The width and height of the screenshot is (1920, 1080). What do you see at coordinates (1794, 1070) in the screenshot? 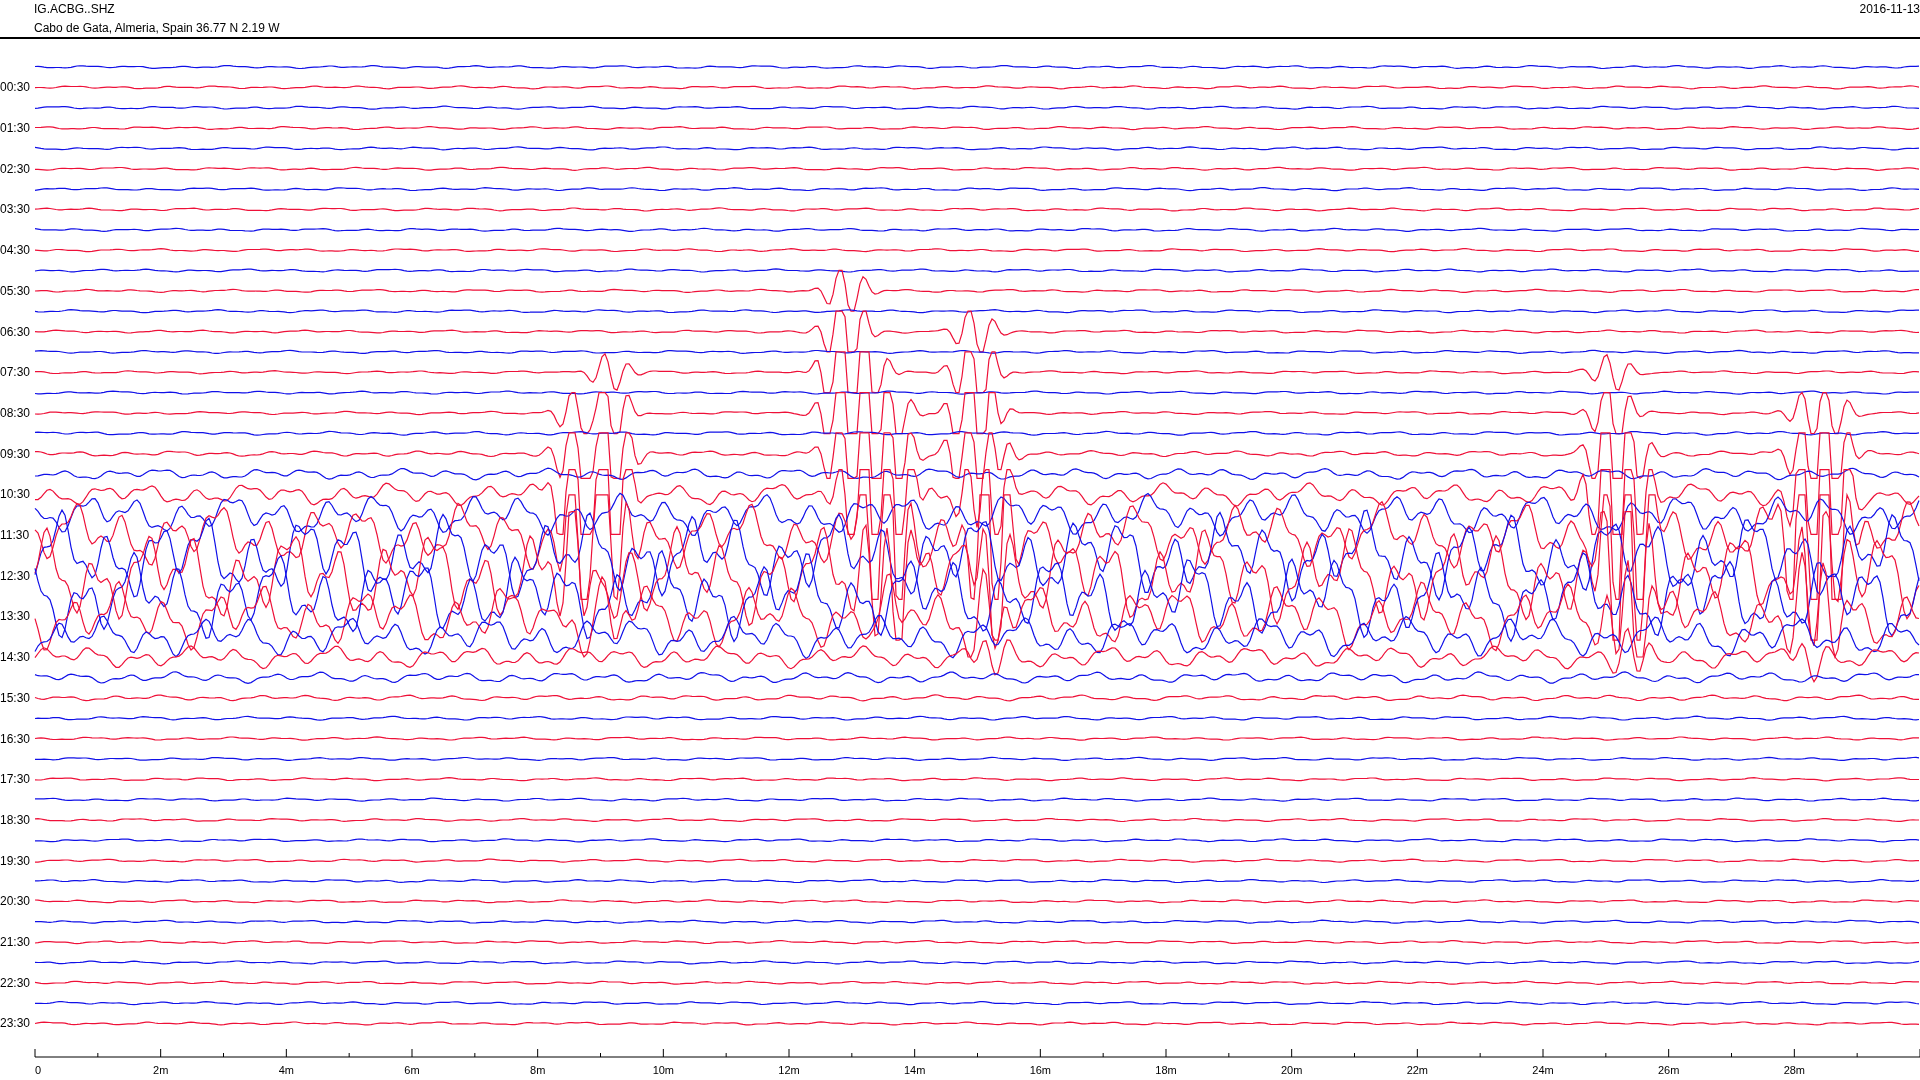
I see `axis-label: 28m` at bounding box center [1794, 1070].